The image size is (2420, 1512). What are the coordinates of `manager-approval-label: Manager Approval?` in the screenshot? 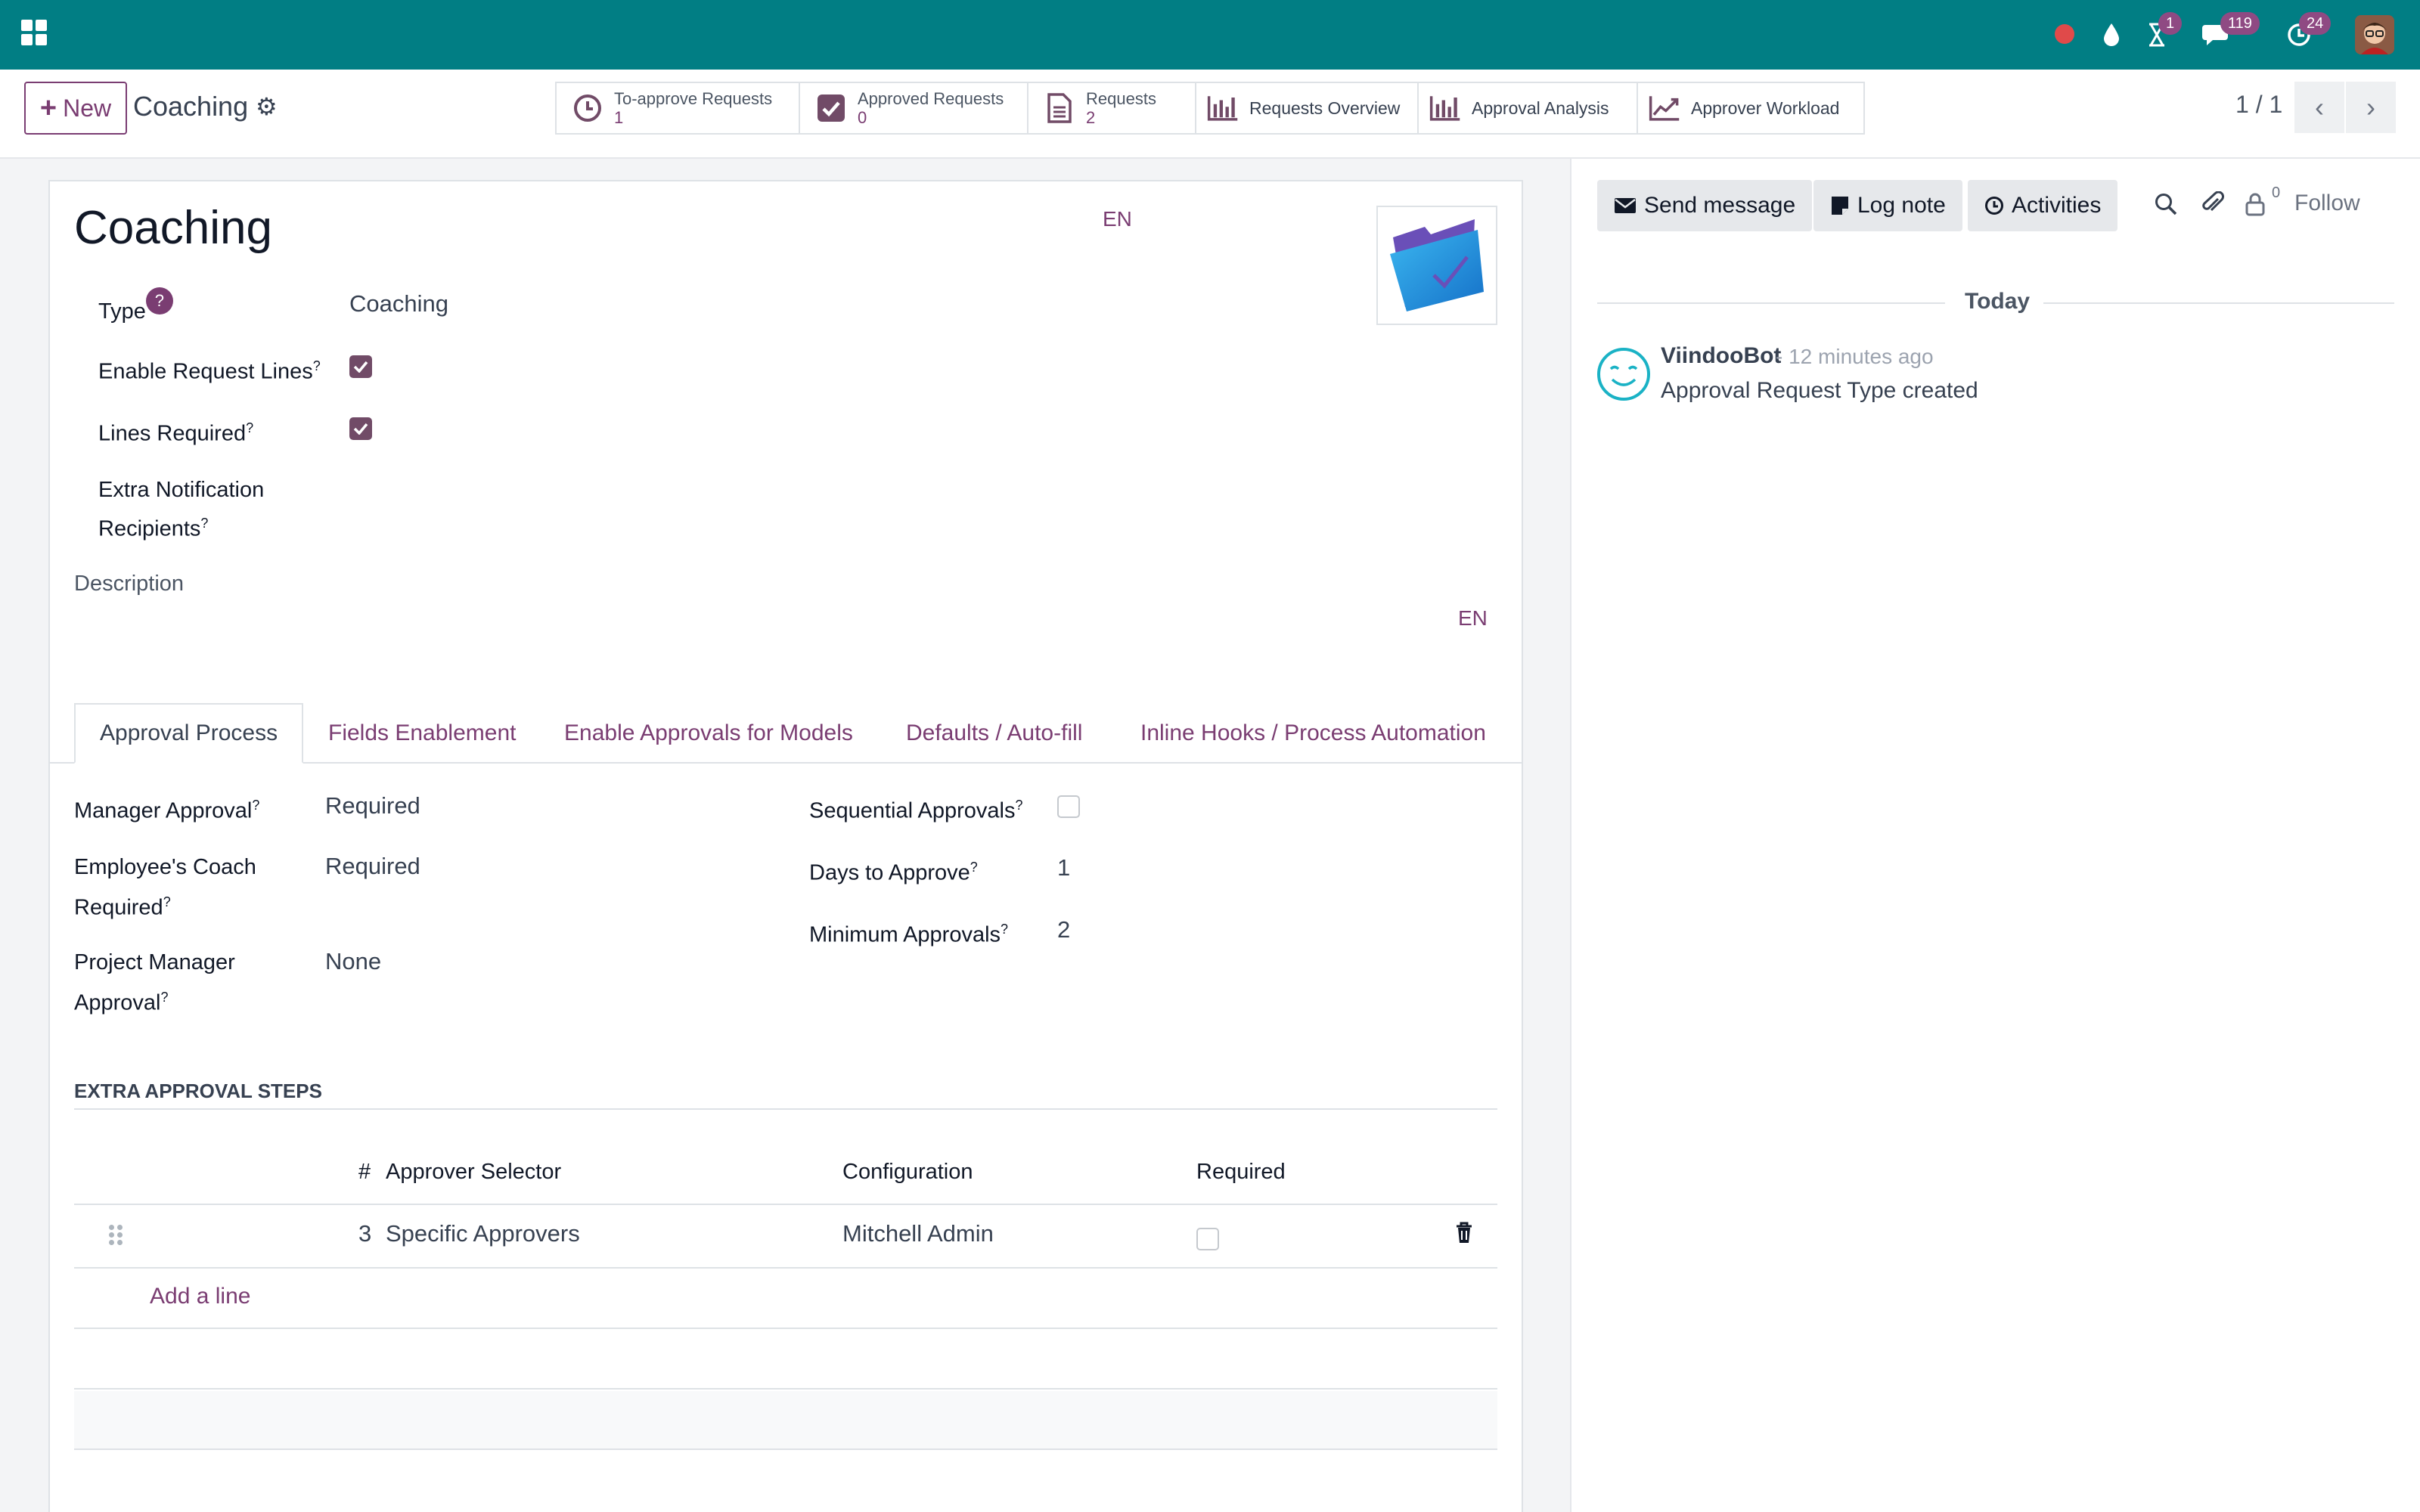 It's located at (167, 810).